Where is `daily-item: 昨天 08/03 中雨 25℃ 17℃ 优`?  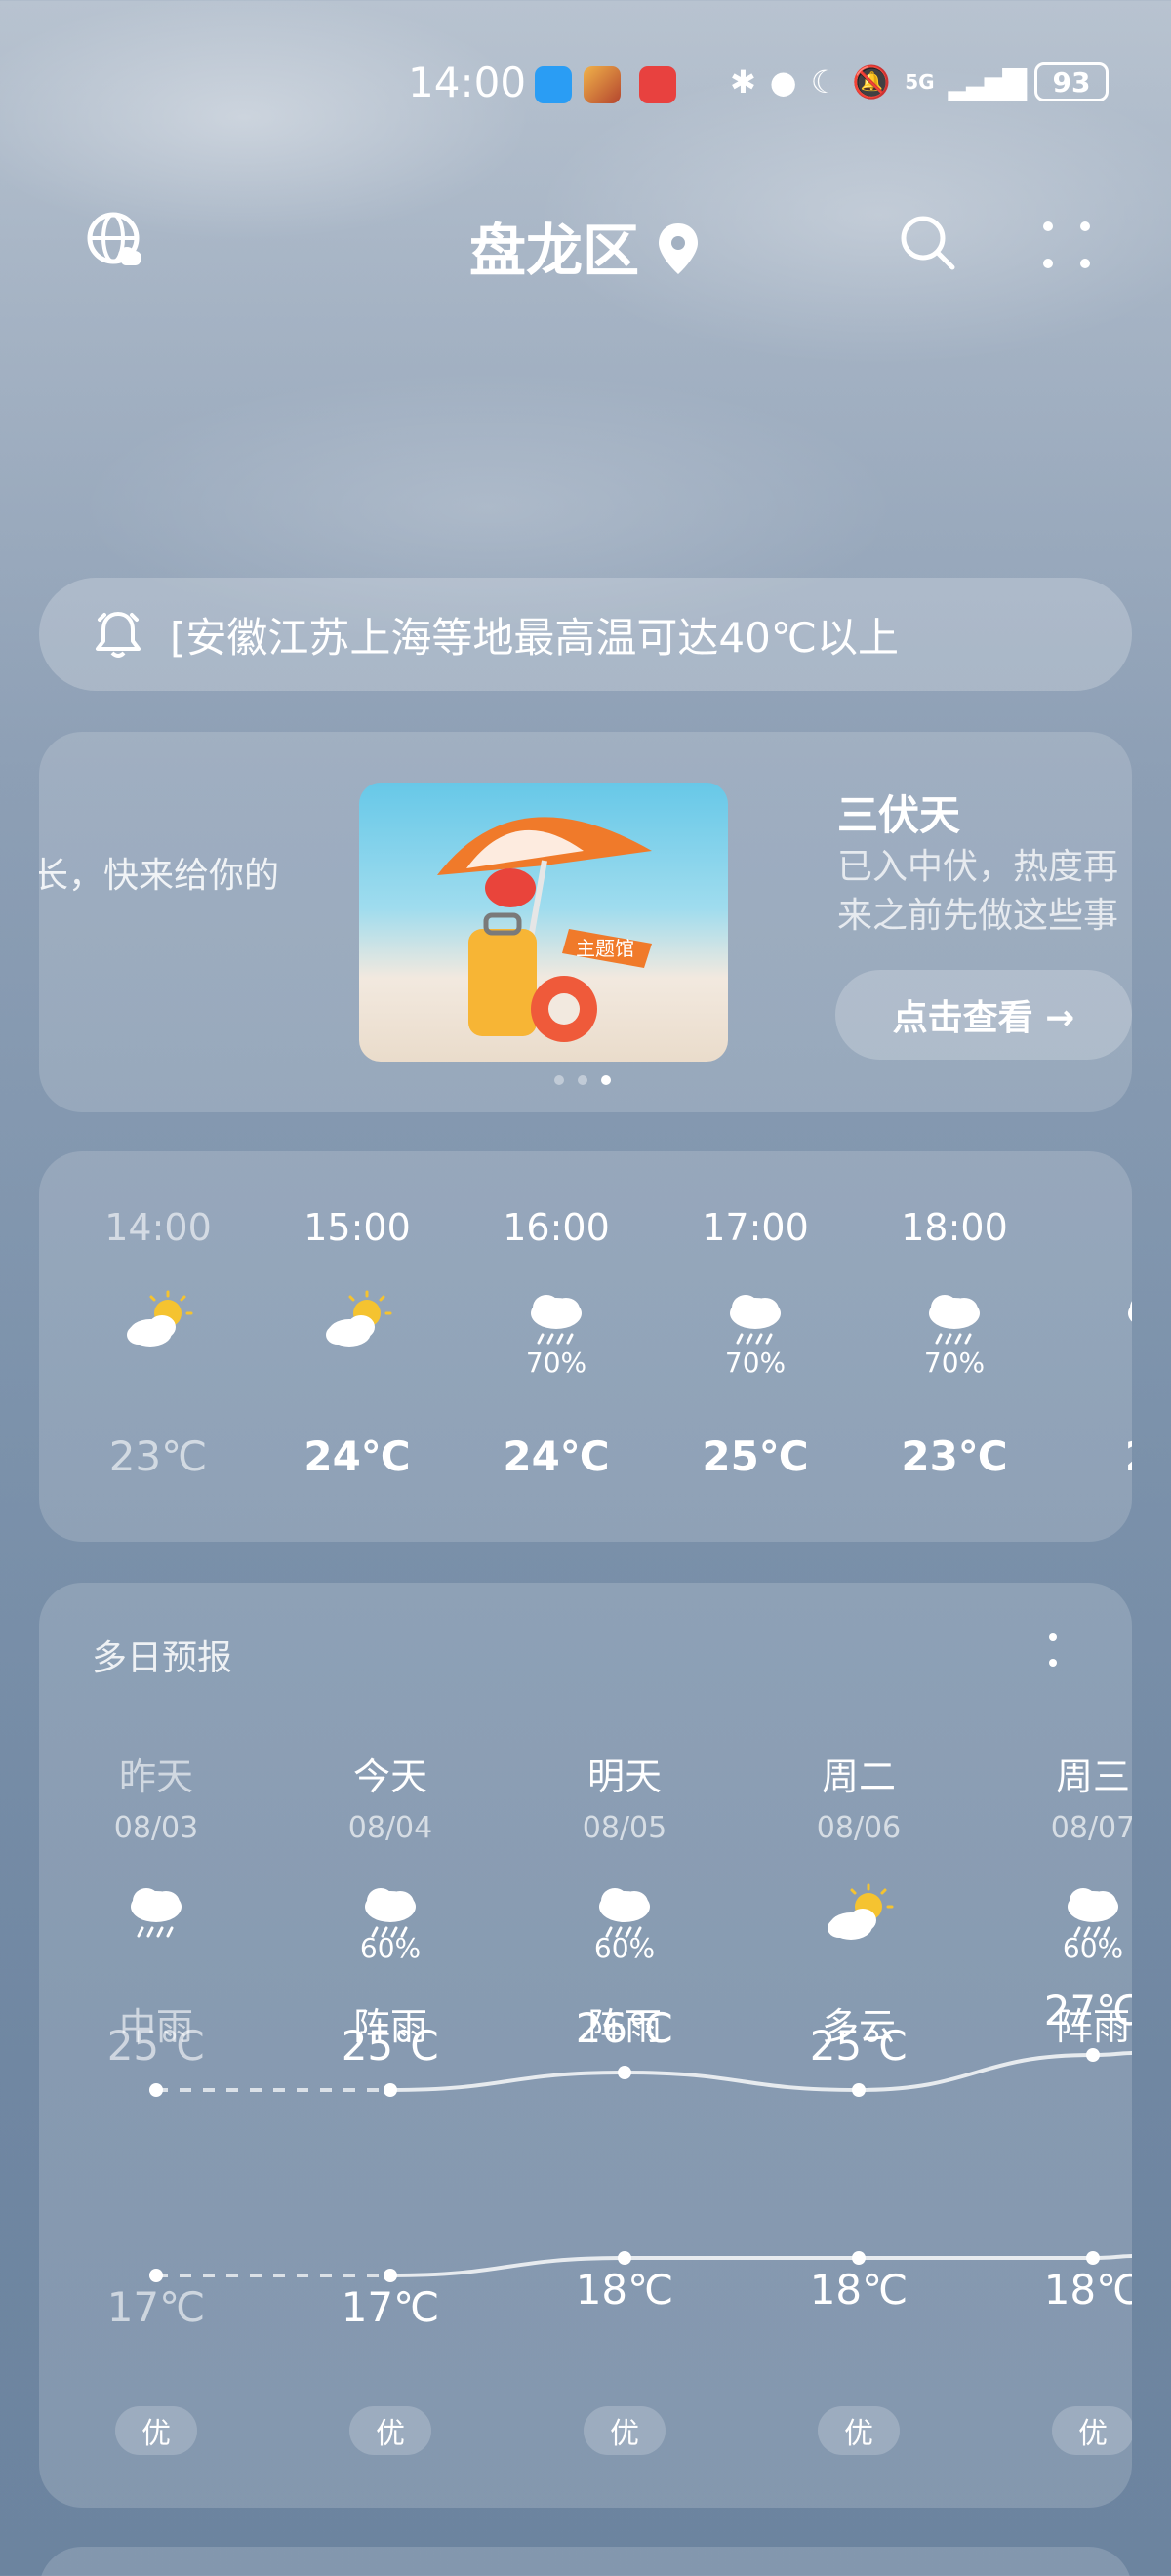
daily-item: 昨天 08/03 中雨 25℃ 17℃ 优 is located at coordinates (156, 2045).